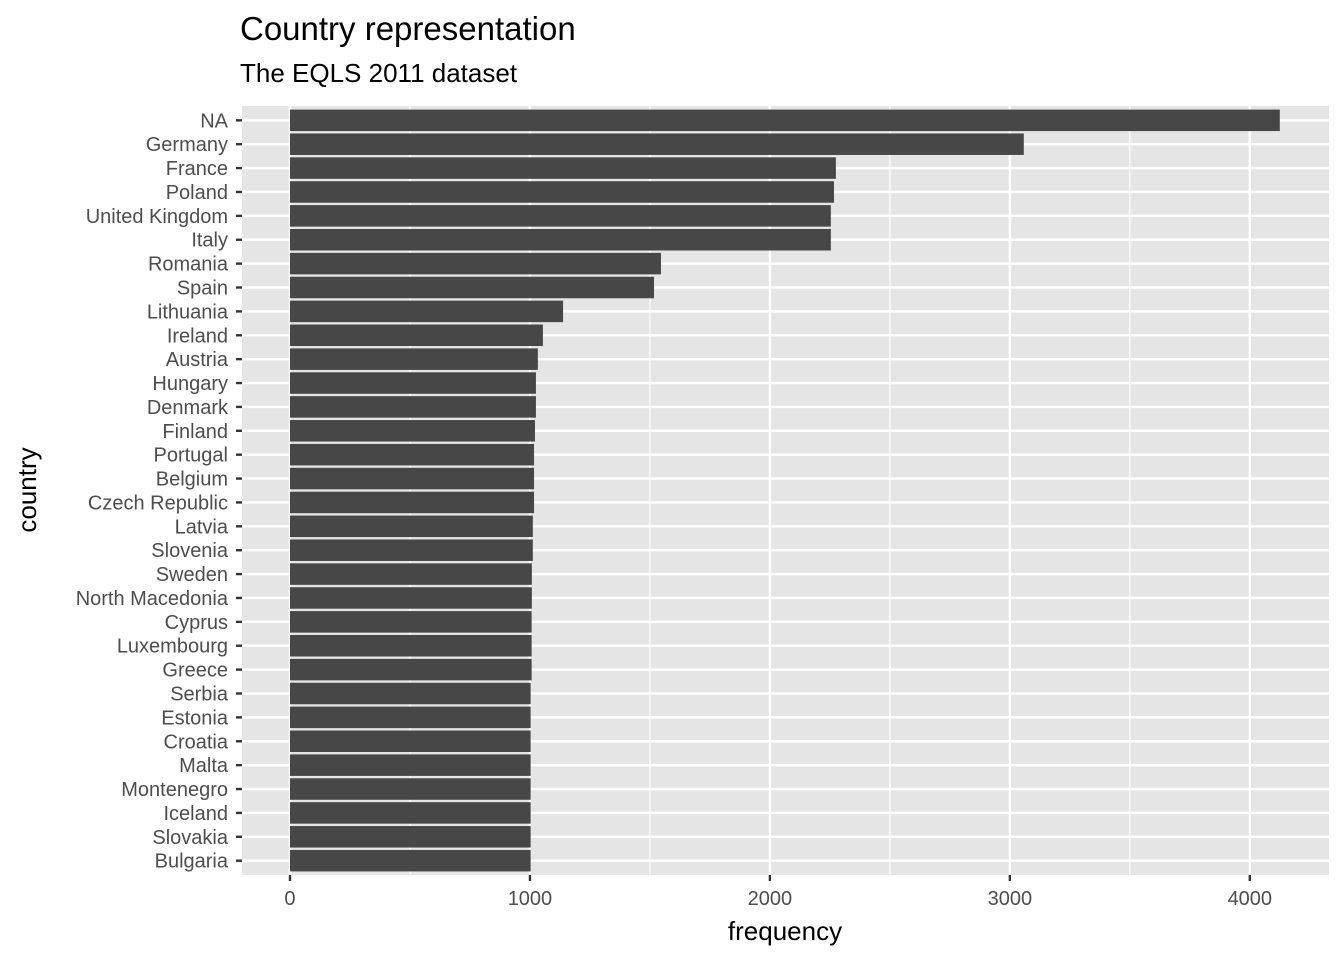 The width and height of the screenshot is (1344, 960). What do you see at coordinates (410, 741) in the screenshot?
I see `bar-croatia` at bounding box center [410, 741].